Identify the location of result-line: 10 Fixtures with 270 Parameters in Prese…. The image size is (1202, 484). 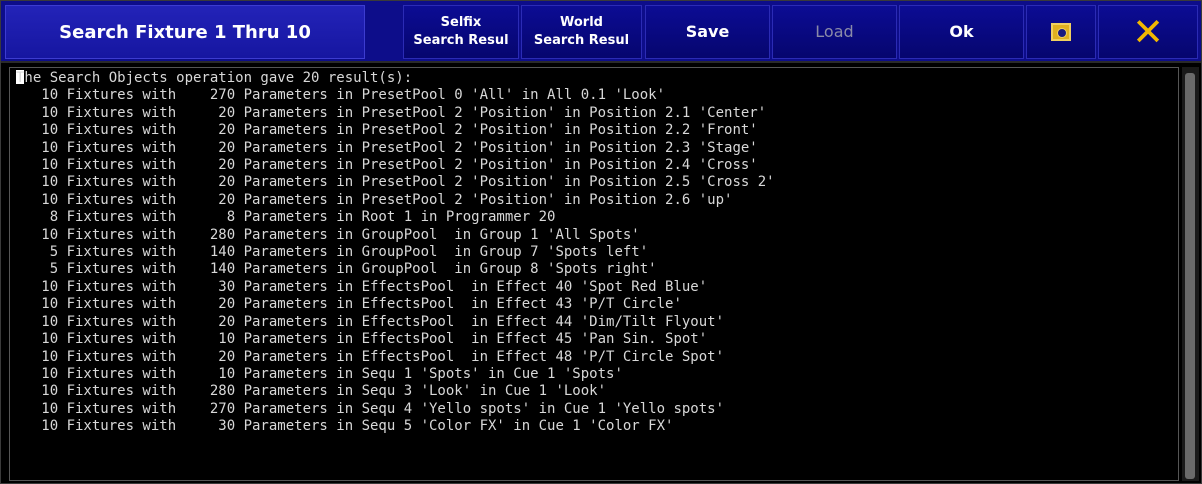
(395, 95).